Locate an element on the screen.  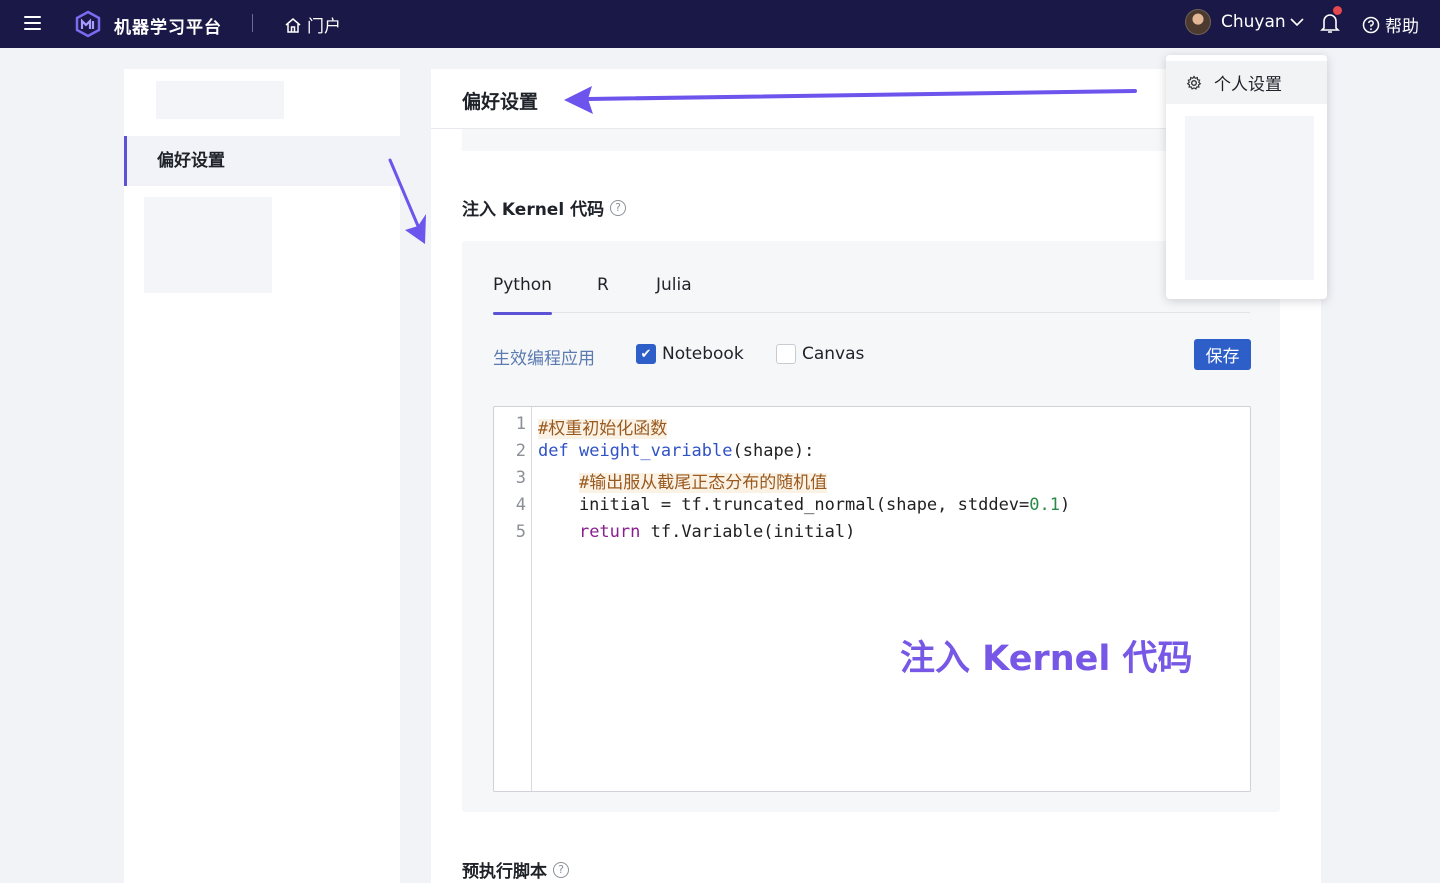
help-link: 帮助 is located at coordinates (1390, 24).